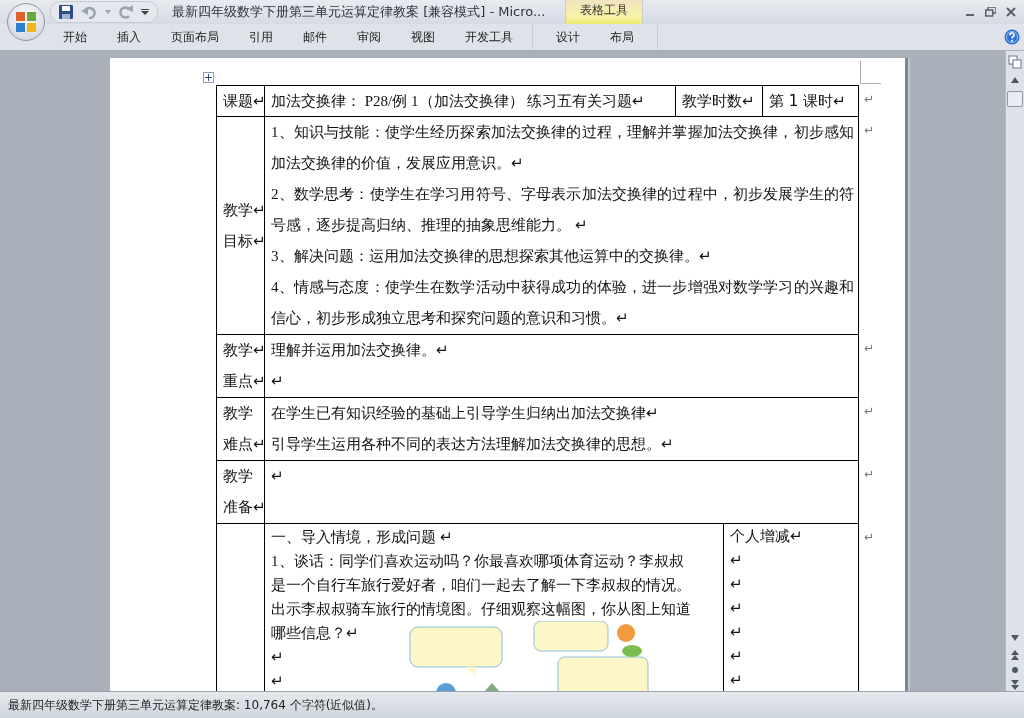 The width and height of the screenshot is (1024, 718). What do you see at coordinates (1015, 655) in the screenshot?
I see `previous-page-icon` at bounding box center [1015, 655].